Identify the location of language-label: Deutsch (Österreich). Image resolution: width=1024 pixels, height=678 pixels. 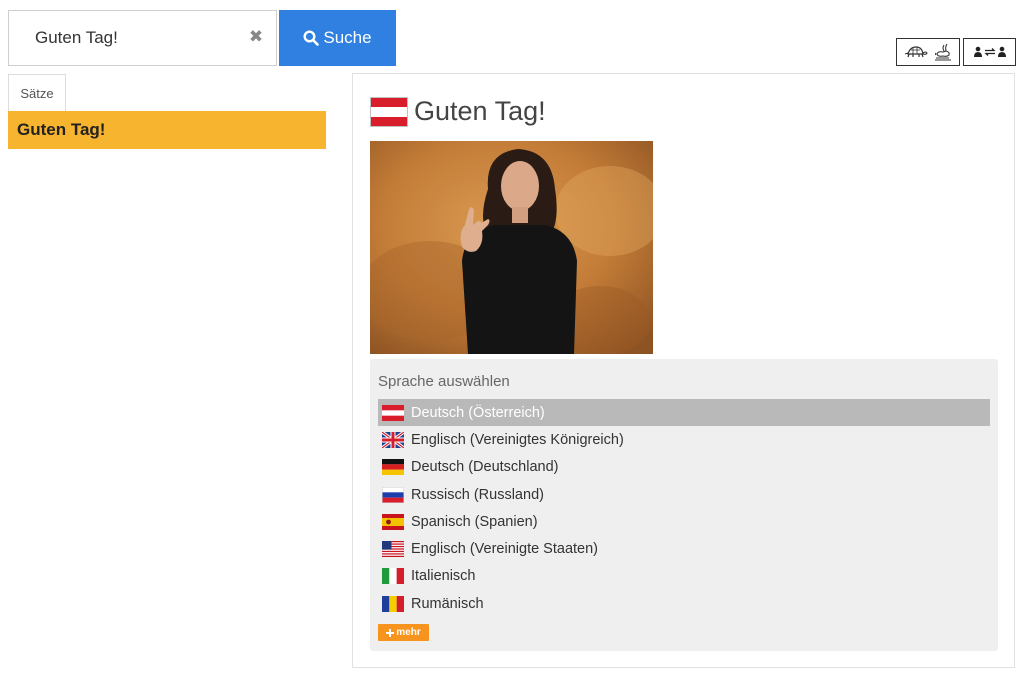
(478, 412).